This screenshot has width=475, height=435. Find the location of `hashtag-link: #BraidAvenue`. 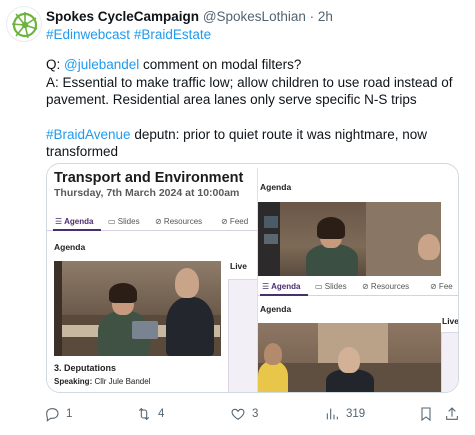

hashtag-link: #BraidAvenue is located at coordinates (88, 134).